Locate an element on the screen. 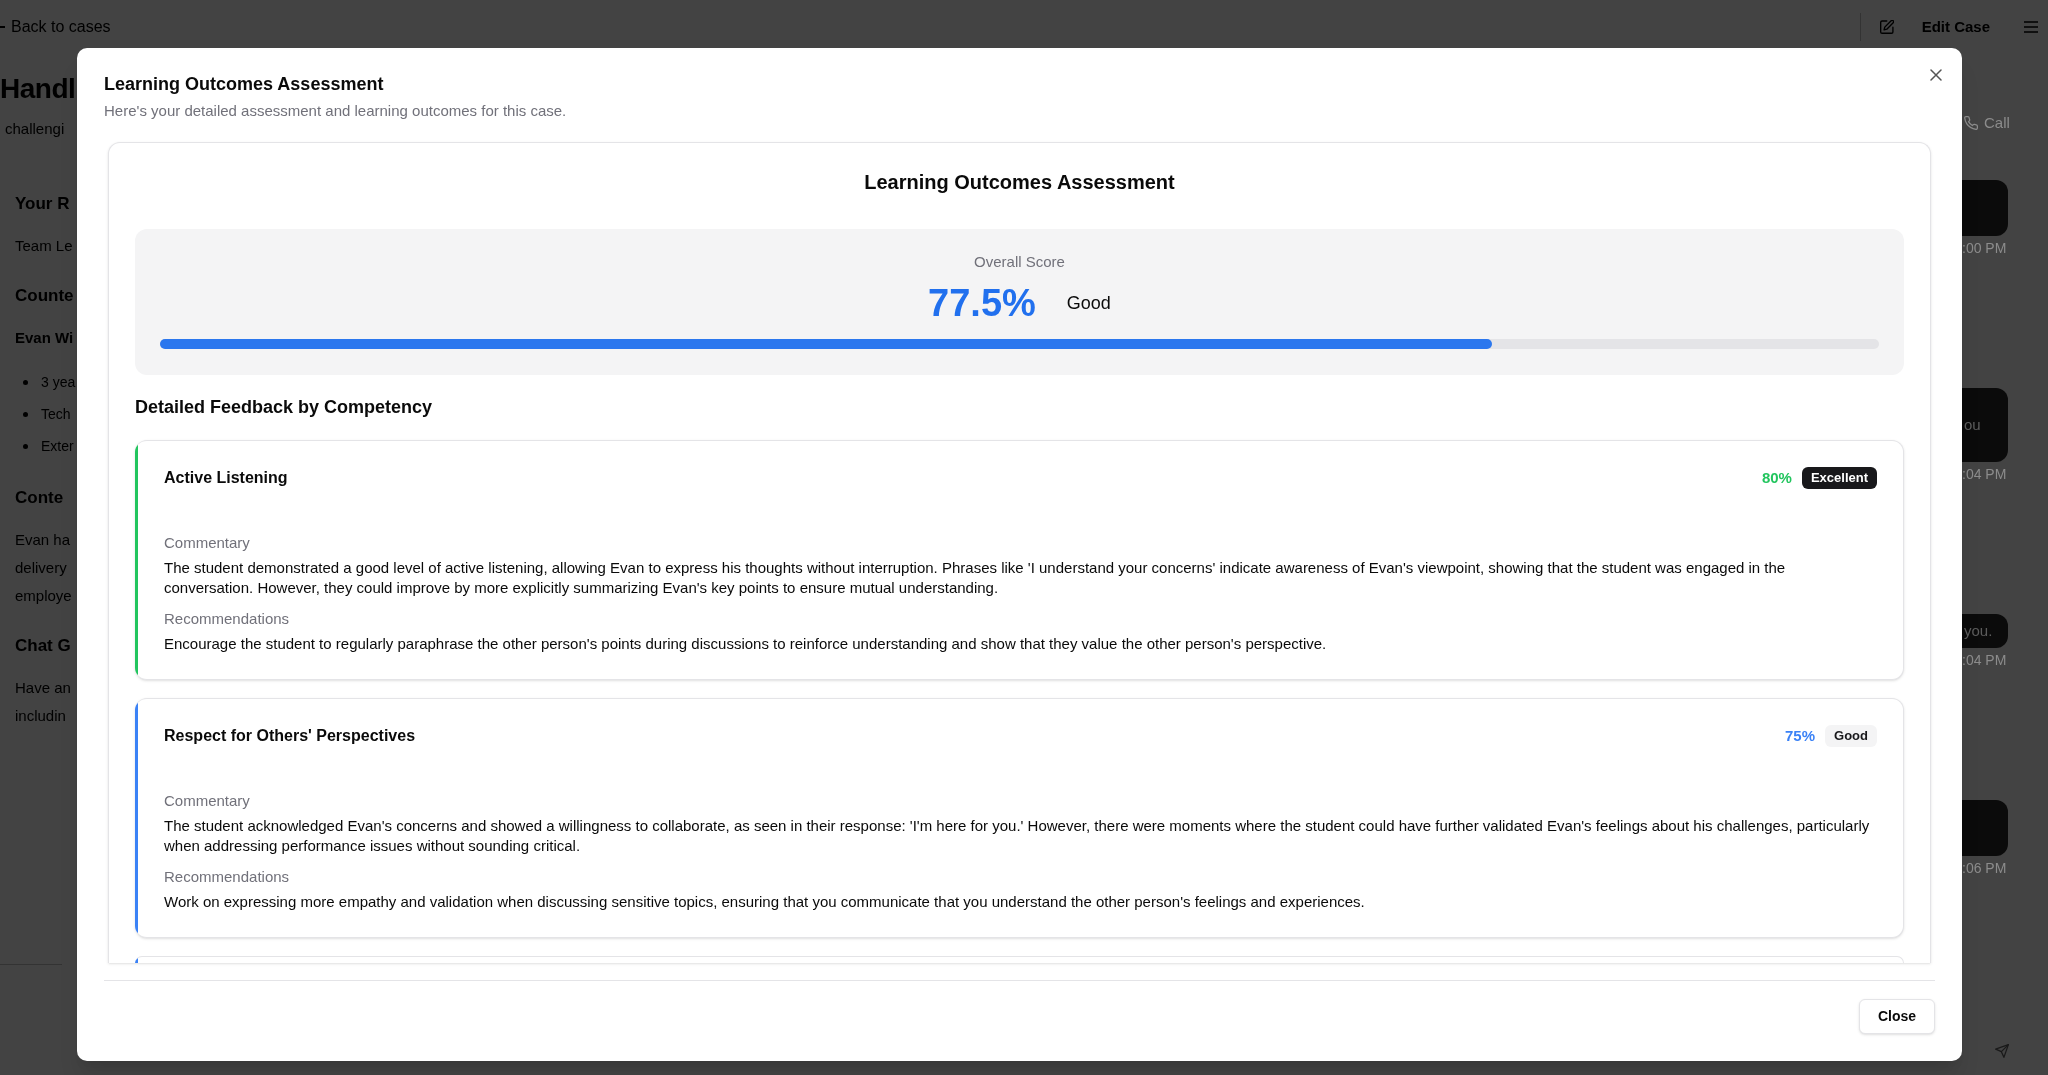 The image size is (2048, 1075). list-item-text: Tech is located at coordinates (56, 414).